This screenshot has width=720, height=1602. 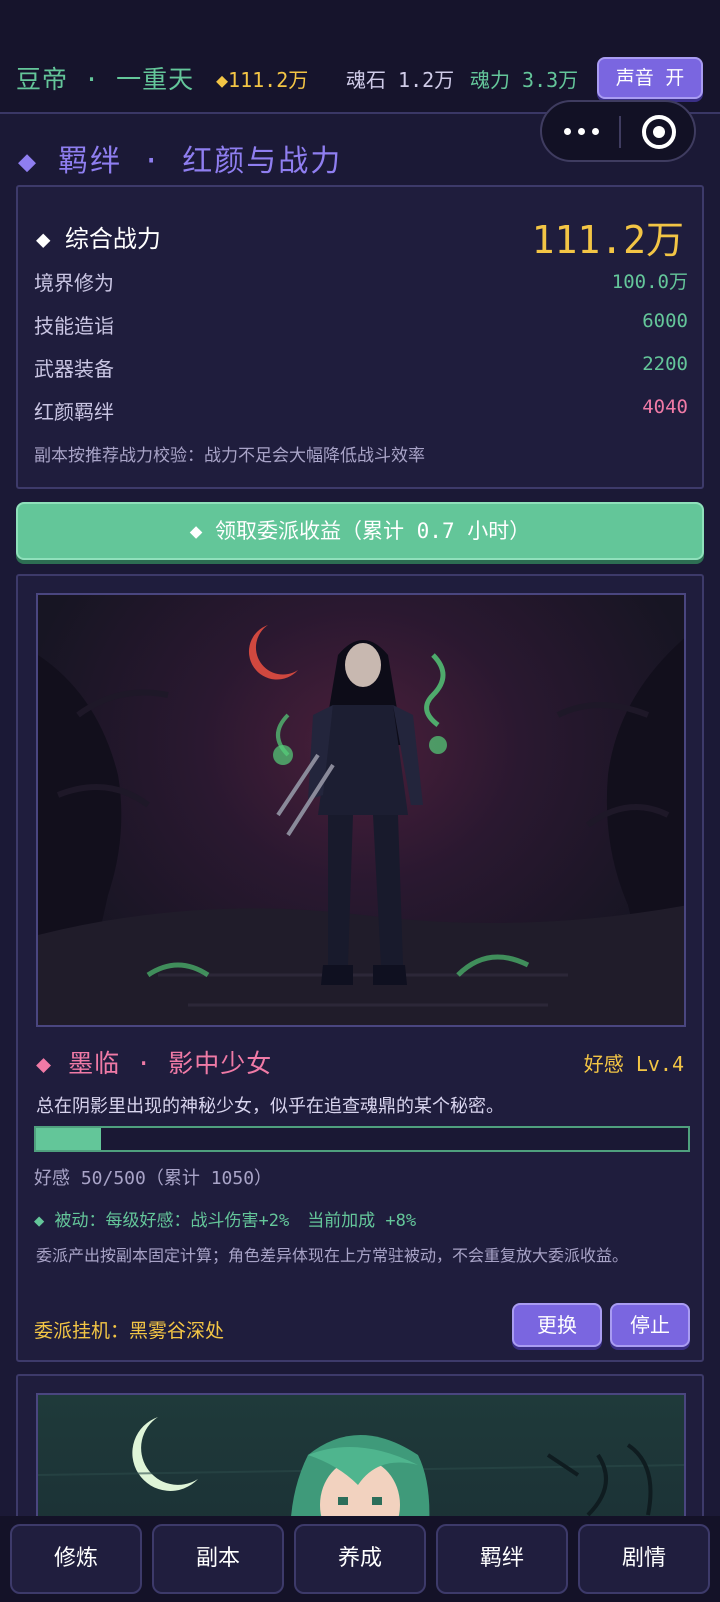 What do you see at coordinates (76, 1559) in the screenshot?
I see `nav-cultivate: 修炼` at bounding box center [76, 1559].